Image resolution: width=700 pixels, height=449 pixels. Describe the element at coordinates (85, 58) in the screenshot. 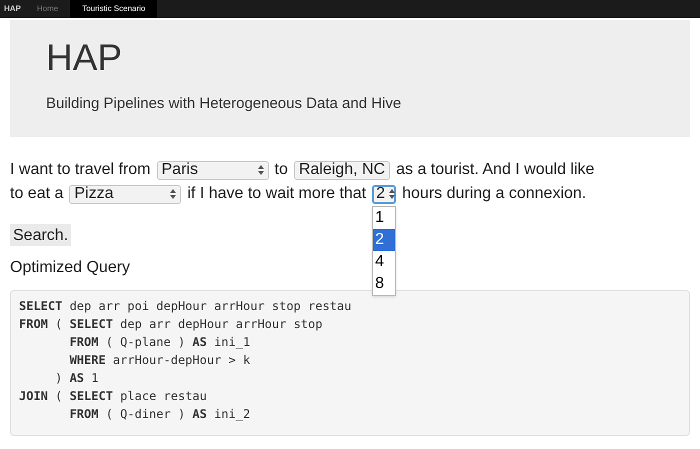

I see `page-title: HAP` at that location.